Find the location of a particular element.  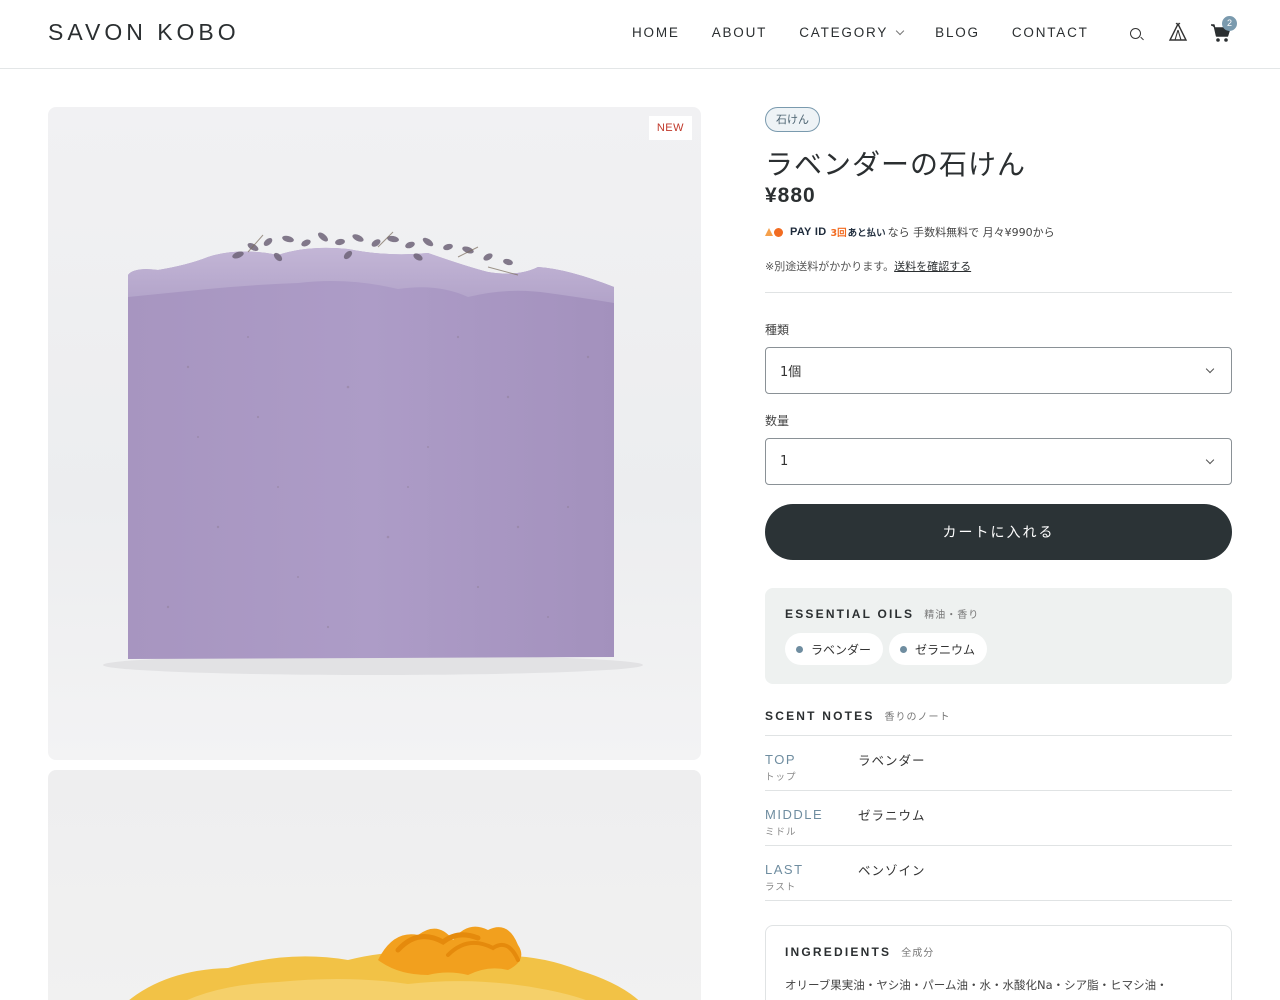

type-select-value: 1個 is located at coordinates (791, 372).